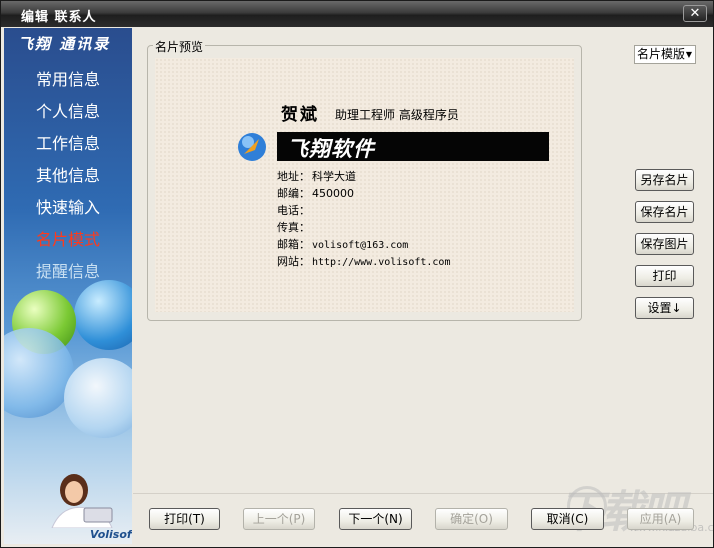 Image resolution: width=714 pixels, height=548 pixels. What do you see at coordinates (397, 115) in the screenshot?
I see `card-titles: 助理工程师 高级程序员` at bounding box center [397, 115].